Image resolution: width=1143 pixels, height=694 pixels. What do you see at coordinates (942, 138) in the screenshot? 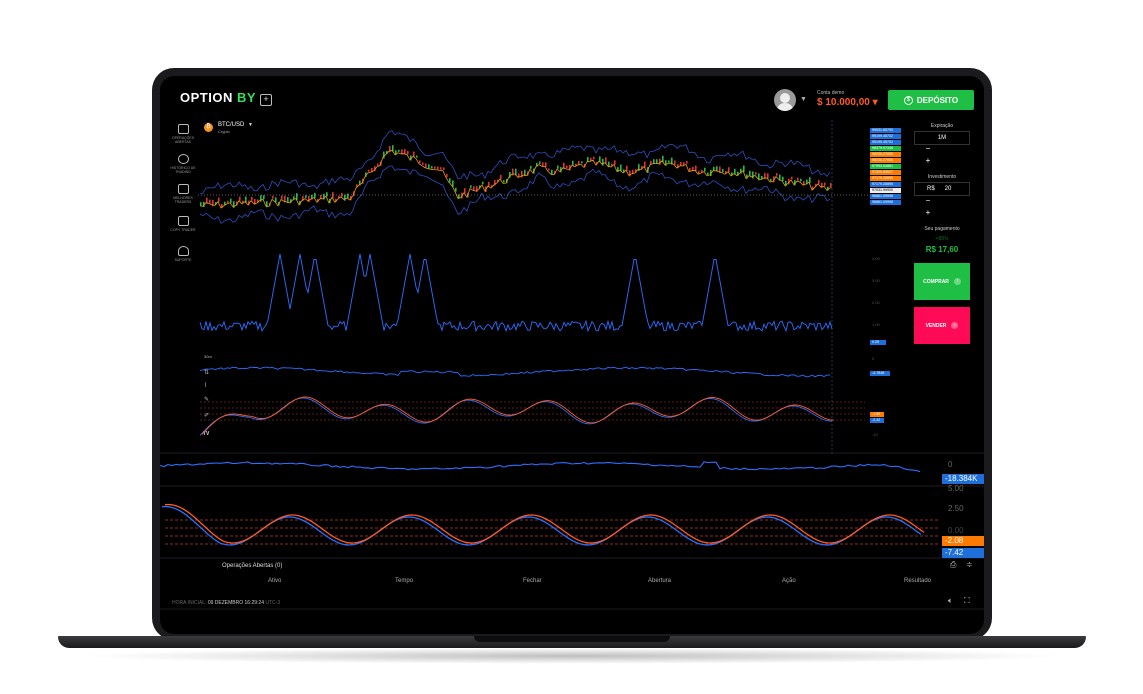
I see `expiry-value: 1M` at bounding box center [942, 138].